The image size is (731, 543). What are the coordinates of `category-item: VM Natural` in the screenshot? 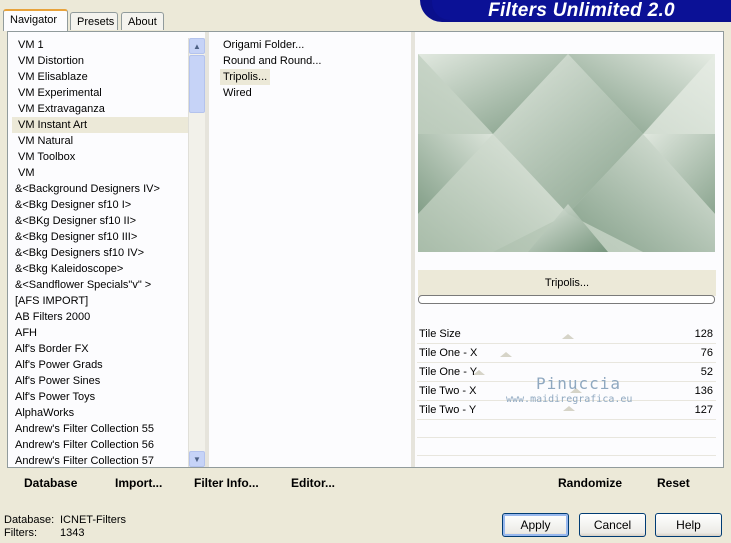 It's located at (100, 141).